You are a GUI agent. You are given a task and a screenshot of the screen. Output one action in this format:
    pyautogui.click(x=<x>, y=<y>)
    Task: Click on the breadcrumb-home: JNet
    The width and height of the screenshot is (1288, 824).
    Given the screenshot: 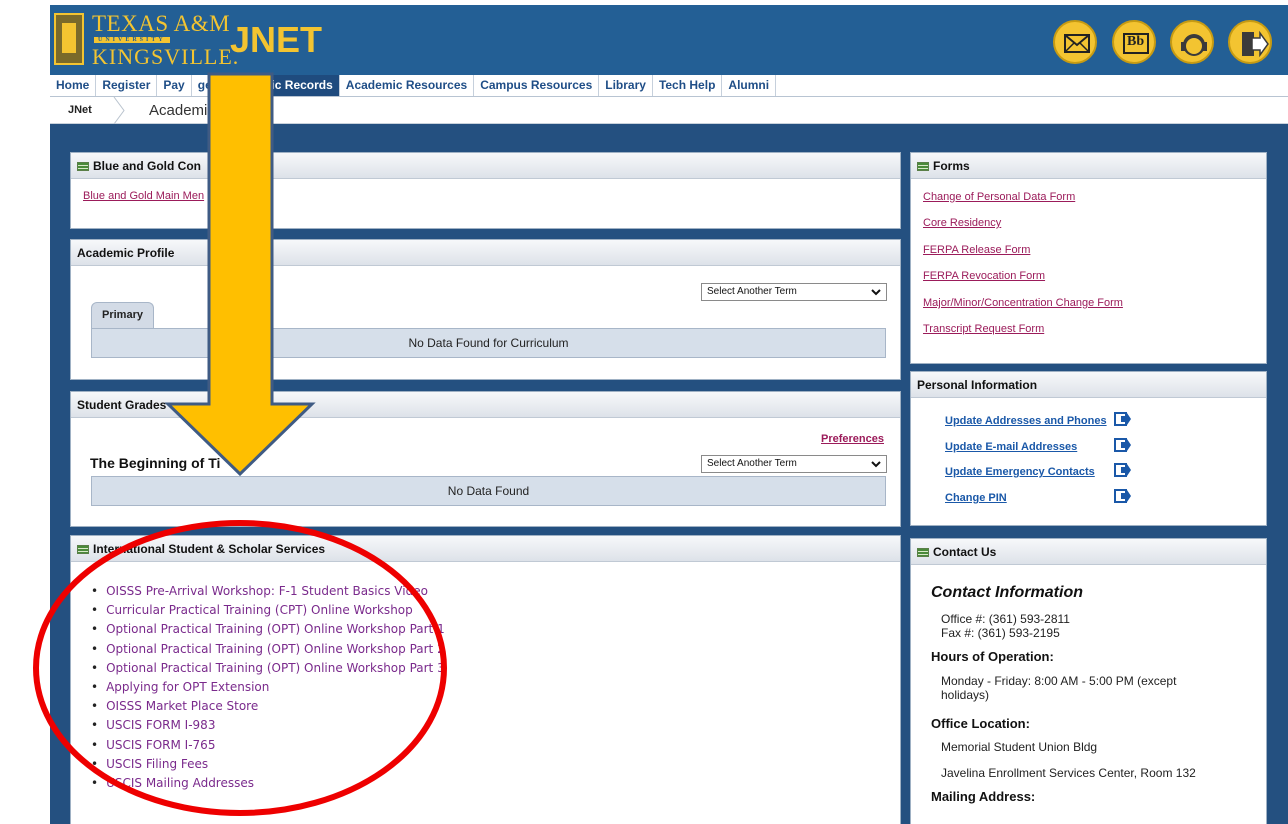 What is the action you would take?
    pyautogui.click(x=80, y=110)
    